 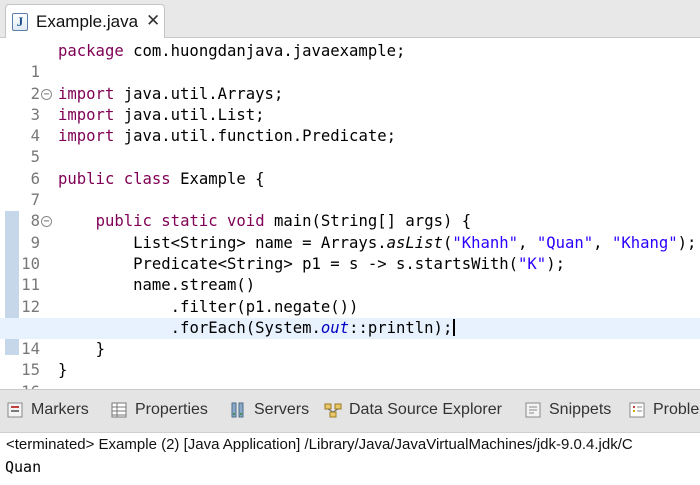 I want to click on line-code: import java.util.Arrays;, so click(x=171, y=93).